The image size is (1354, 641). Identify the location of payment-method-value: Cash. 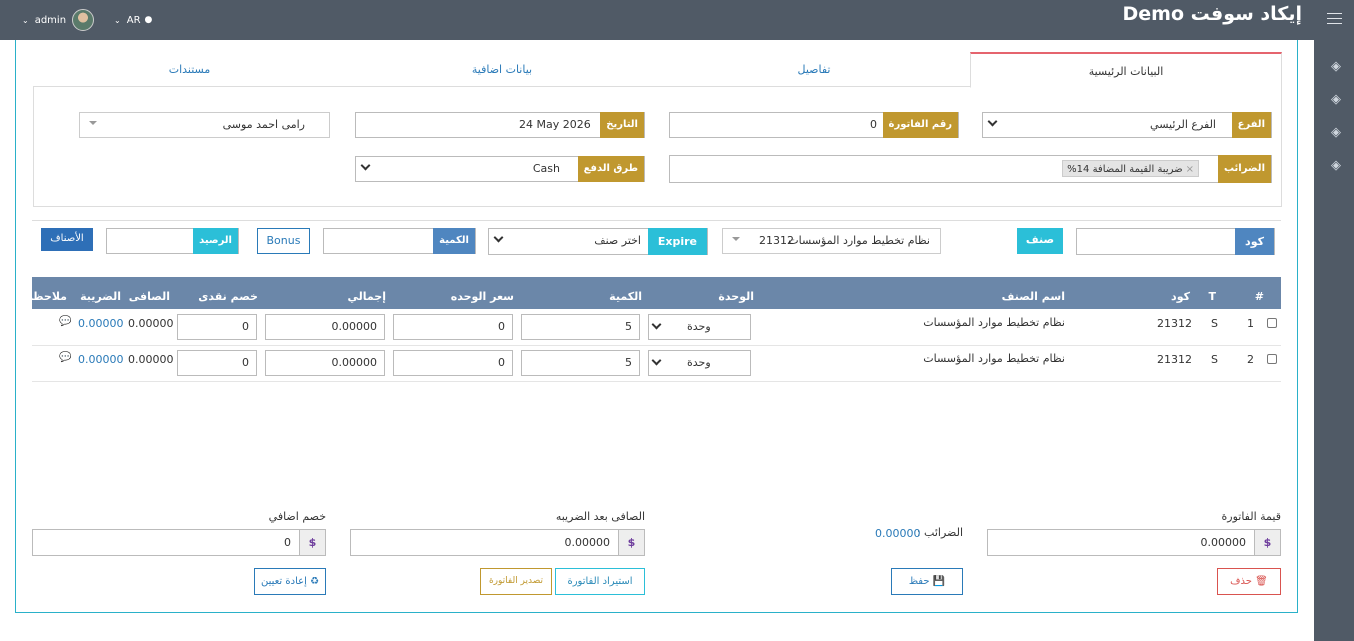
(546, 168).